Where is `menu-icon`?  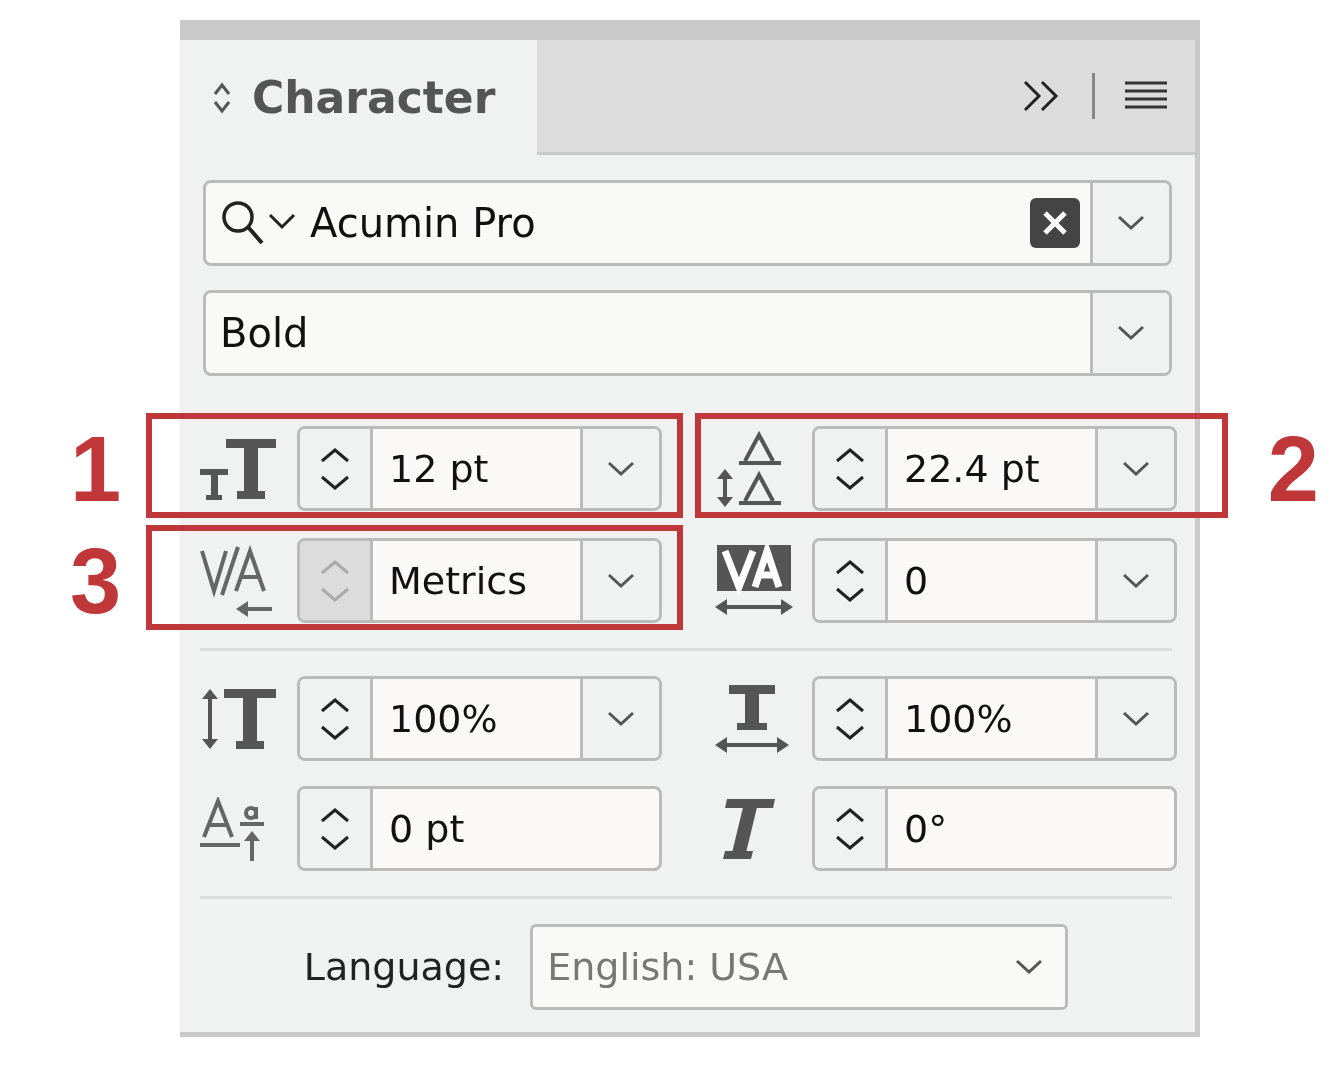
menu-icon is located at coordinates (1146, 96).